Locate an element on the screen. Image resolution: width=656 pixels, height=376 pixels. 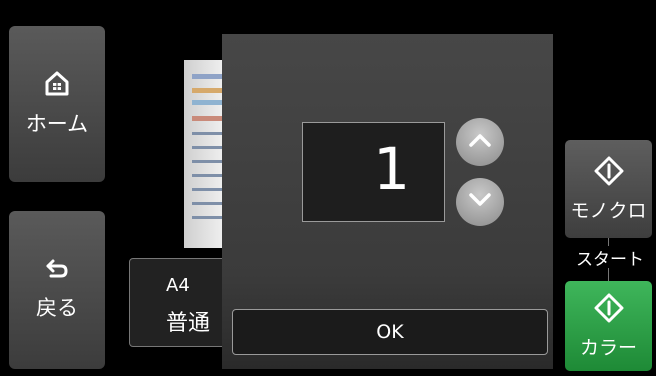
home-icon is located at coordinates (57, 85).